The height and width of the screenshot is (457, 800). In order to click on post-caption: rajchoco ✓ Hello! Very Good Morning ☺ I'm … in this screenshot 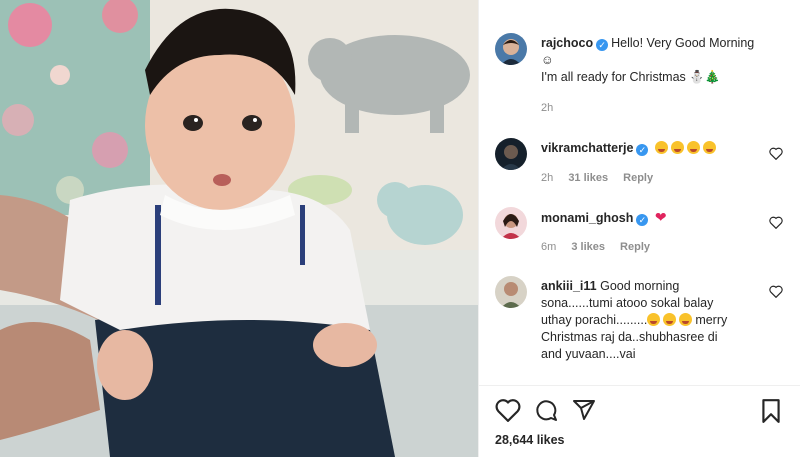, I will do `click(666, 60)`.